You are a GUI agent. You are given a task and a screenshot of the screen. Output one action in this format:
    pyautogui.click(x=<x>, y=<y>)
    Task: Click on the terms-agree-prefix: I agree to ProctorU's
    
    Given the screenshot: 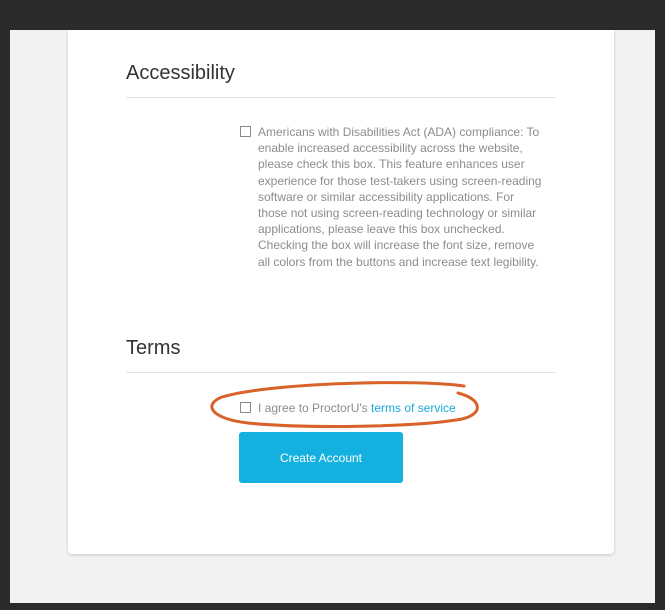 What is the action you would take?
    pyautogui.click(x=313, y=408)
    